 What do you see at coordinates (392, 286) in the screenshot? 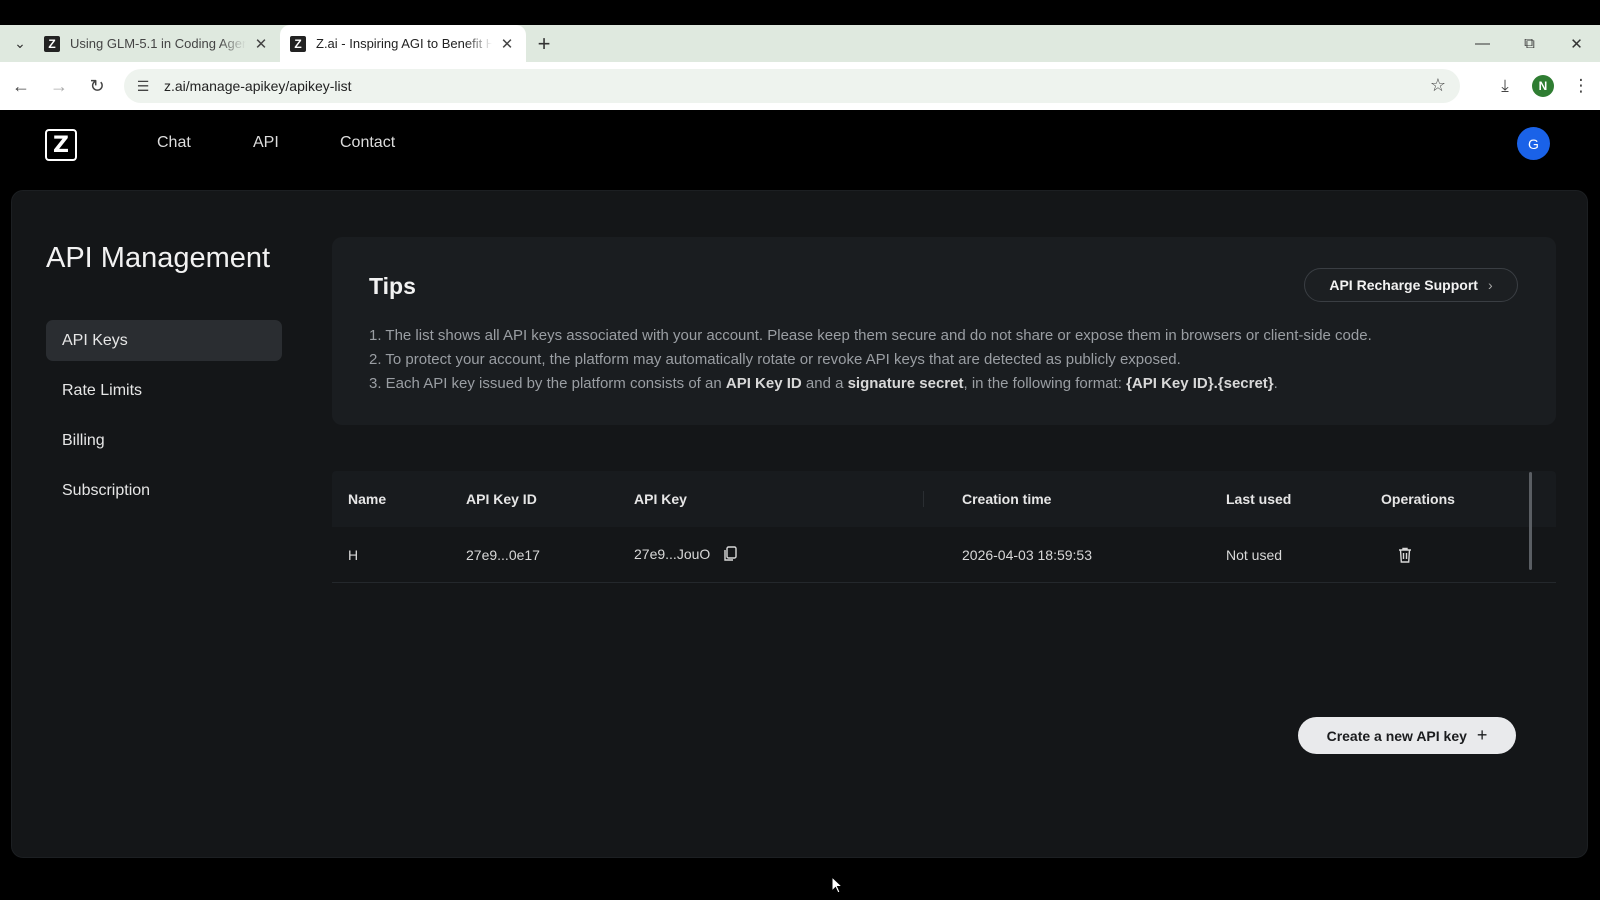
I see `tips-title: Tips` at bounding box center [392, 286].